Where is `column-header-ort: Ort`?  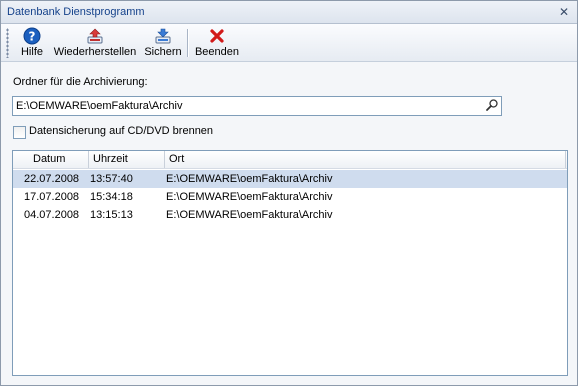 column-header-ort: Ort is located at coordinates (365, 159).